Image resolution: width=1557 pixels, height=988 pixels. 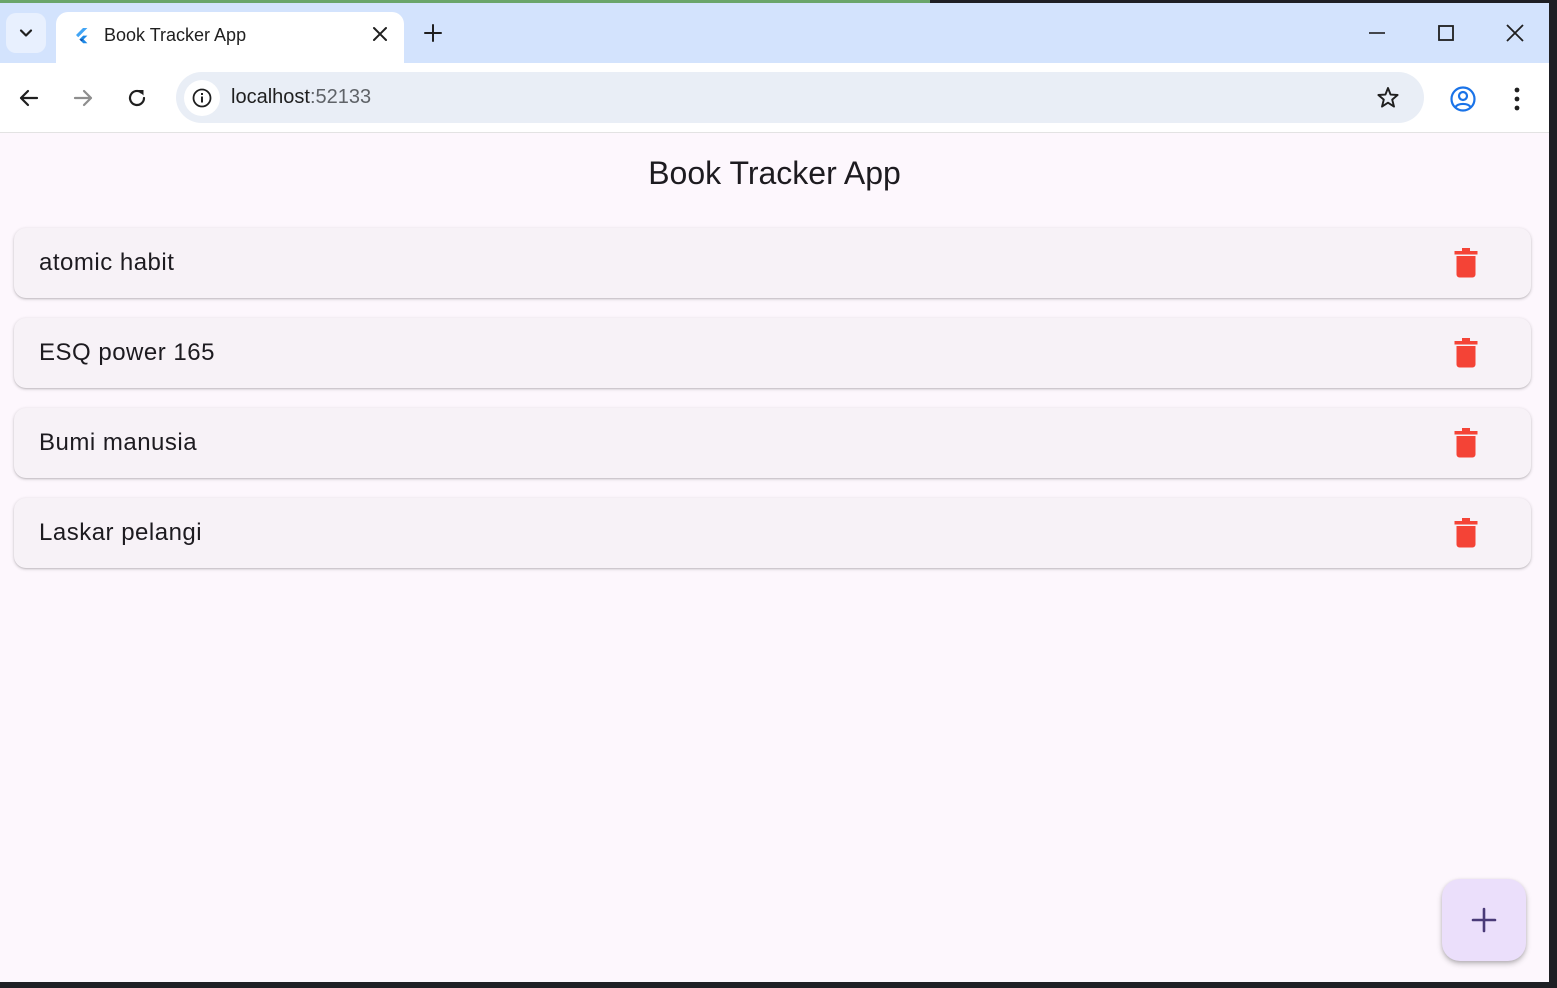 I want to click on url-text: localhost:52133, so click(x=301, y=97).